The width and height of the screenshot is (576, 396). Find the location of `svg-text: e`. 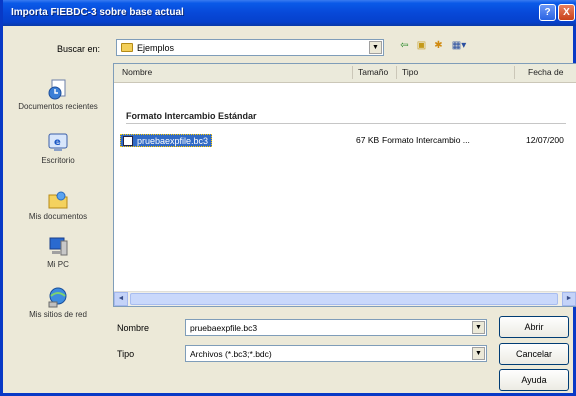

svg-text: e is located at coordinates (57, 142).